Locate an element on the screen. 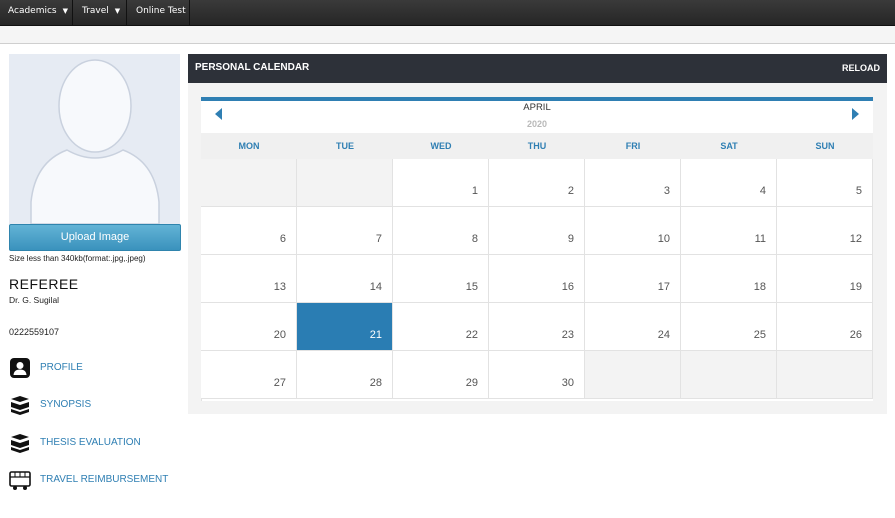  avatar-placeholder-icon is located at coordinates (94, 139).